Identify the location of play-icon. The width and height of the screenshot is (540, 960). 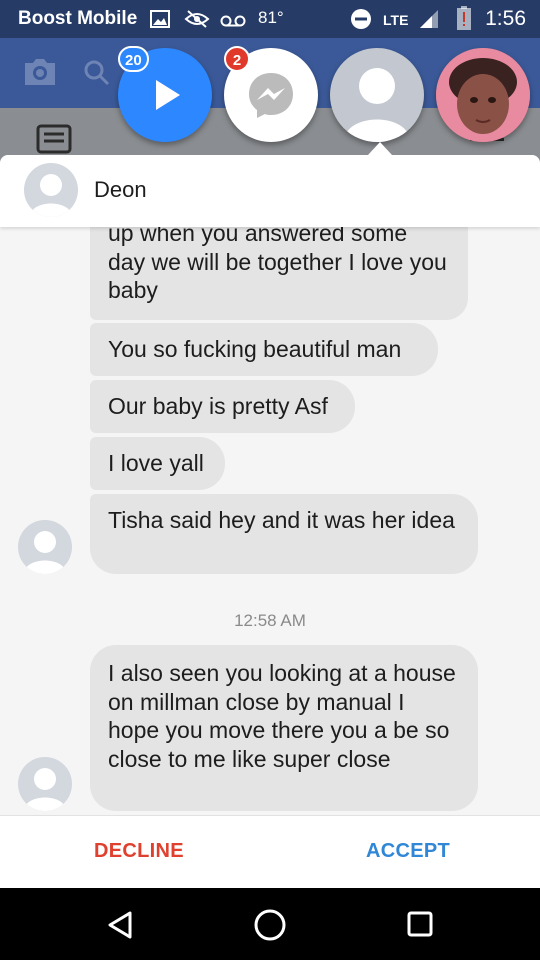
(167, 97).